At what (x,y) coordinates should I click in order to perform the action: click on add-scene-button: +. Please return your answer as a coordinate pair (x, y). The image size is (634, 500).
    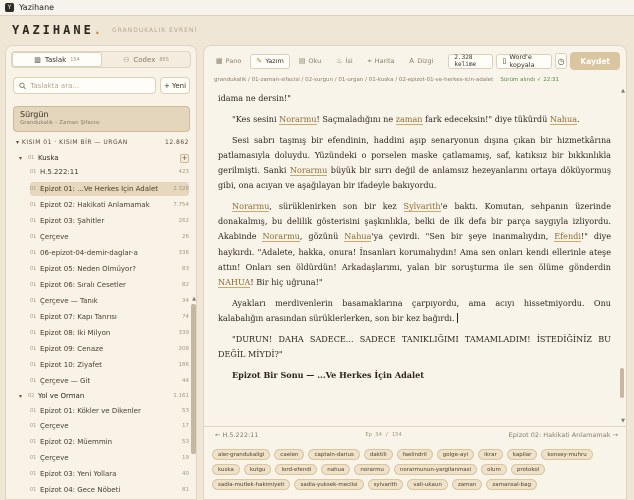
    Looking at the image, I should click on (184, 158).